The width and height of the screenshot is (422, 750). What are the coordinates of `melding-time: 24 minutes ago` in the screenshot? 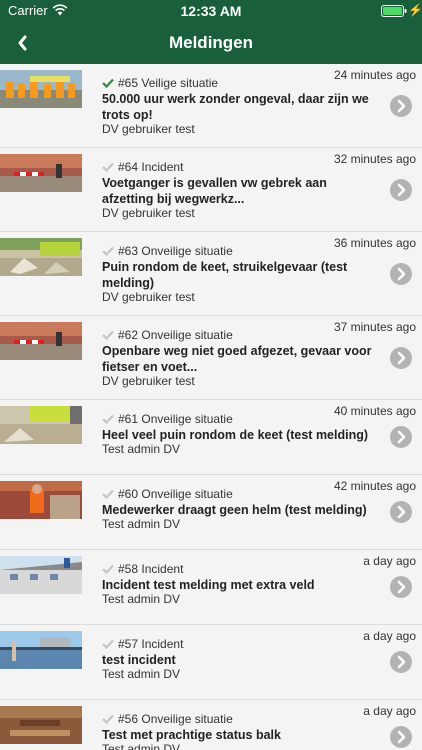 It's located at (374, 75).